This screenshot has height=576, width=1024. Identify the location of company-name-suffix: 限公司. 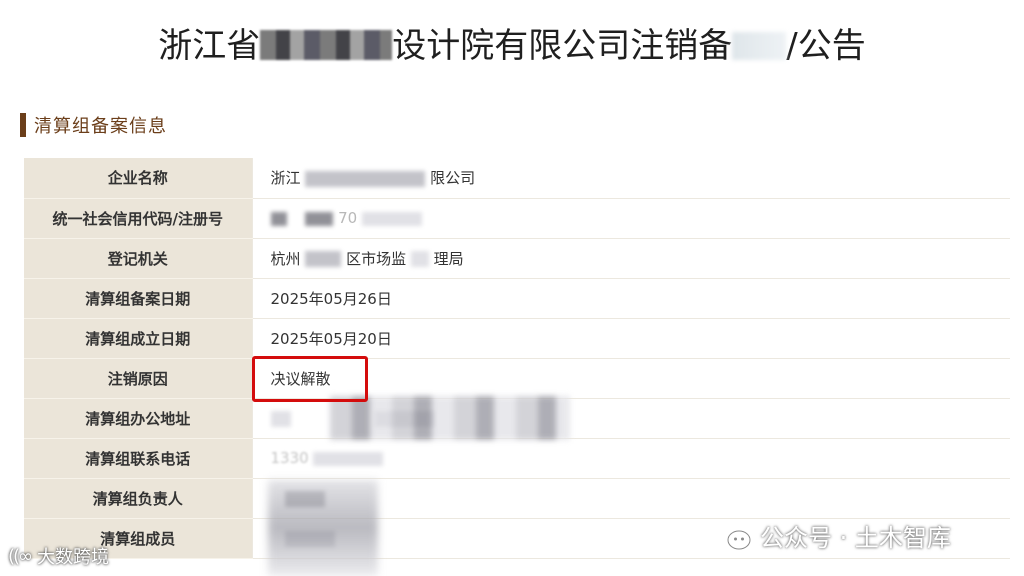
(453, 178).